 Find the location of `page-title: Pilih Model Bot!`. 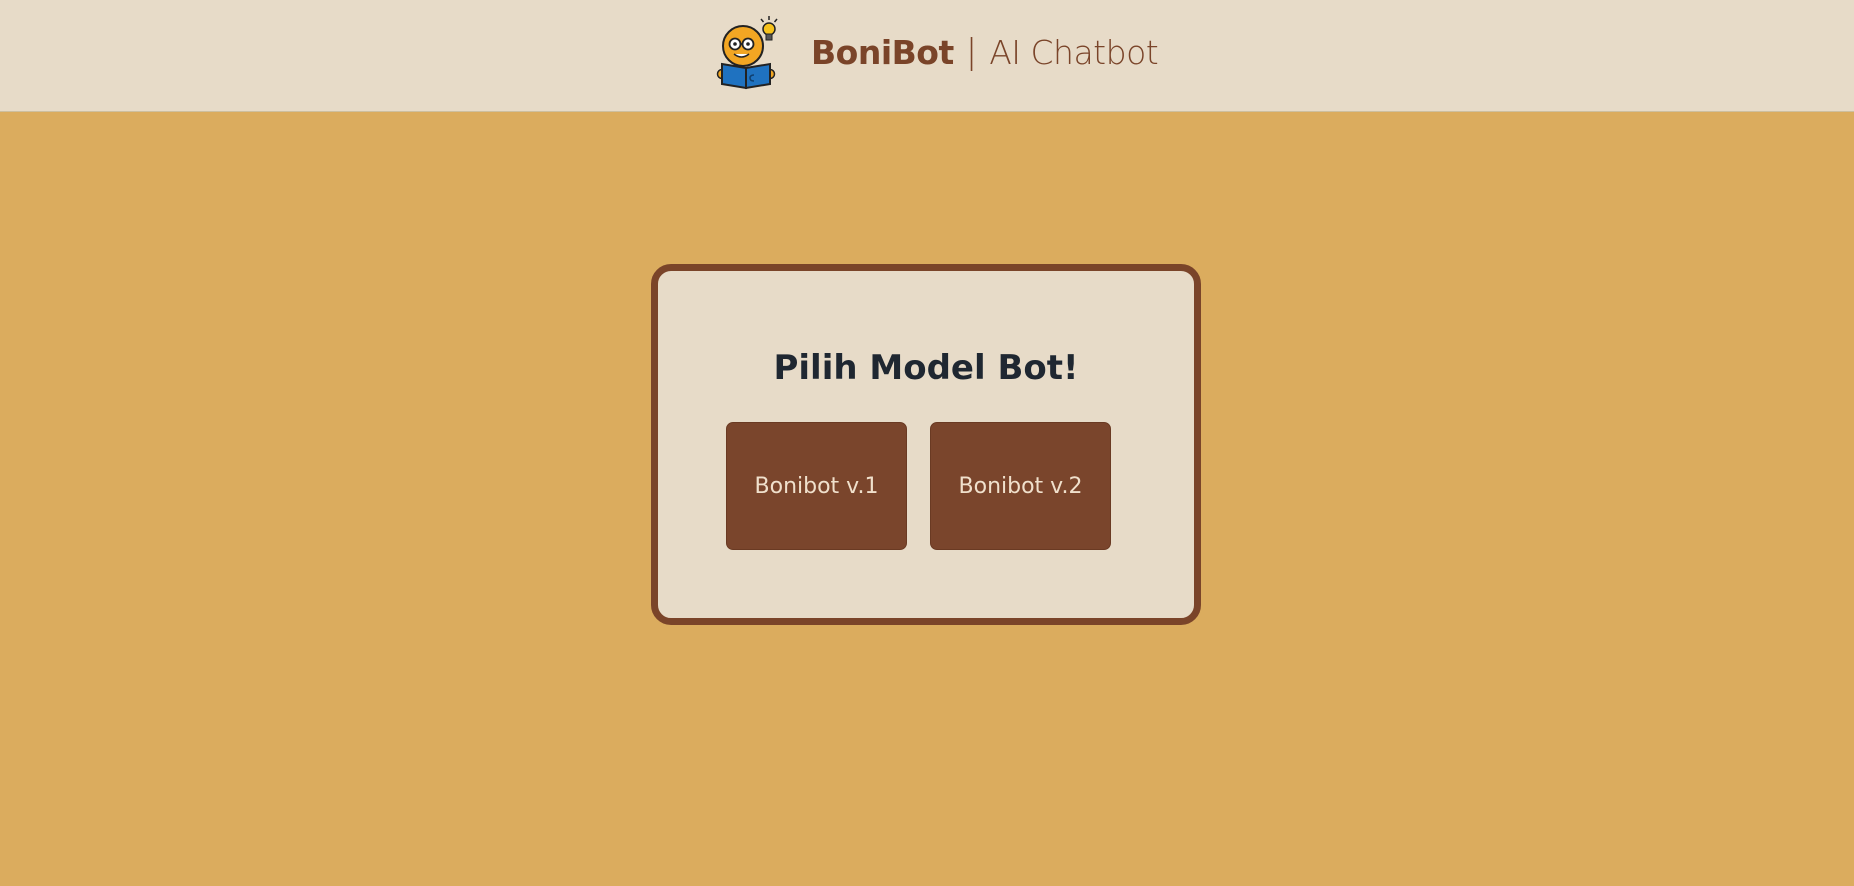

page-title: Pilih Model Bot! is located at coordinates (926, 368).